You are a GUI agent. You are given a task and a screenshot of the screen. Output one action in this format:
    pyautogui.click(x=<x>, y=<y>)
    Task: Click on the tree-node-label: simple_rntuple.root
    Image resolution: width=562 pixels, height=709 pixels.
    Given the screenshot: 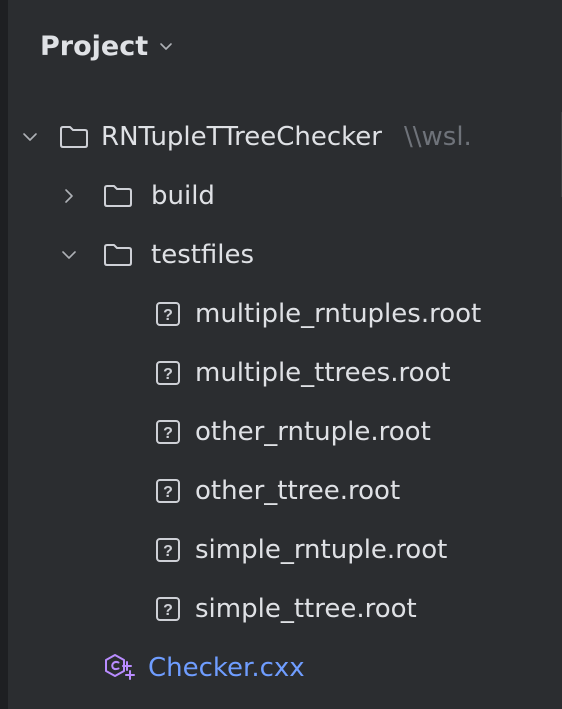 What is the action you would take?
    pyautogui.click(x=321, y=549)
    